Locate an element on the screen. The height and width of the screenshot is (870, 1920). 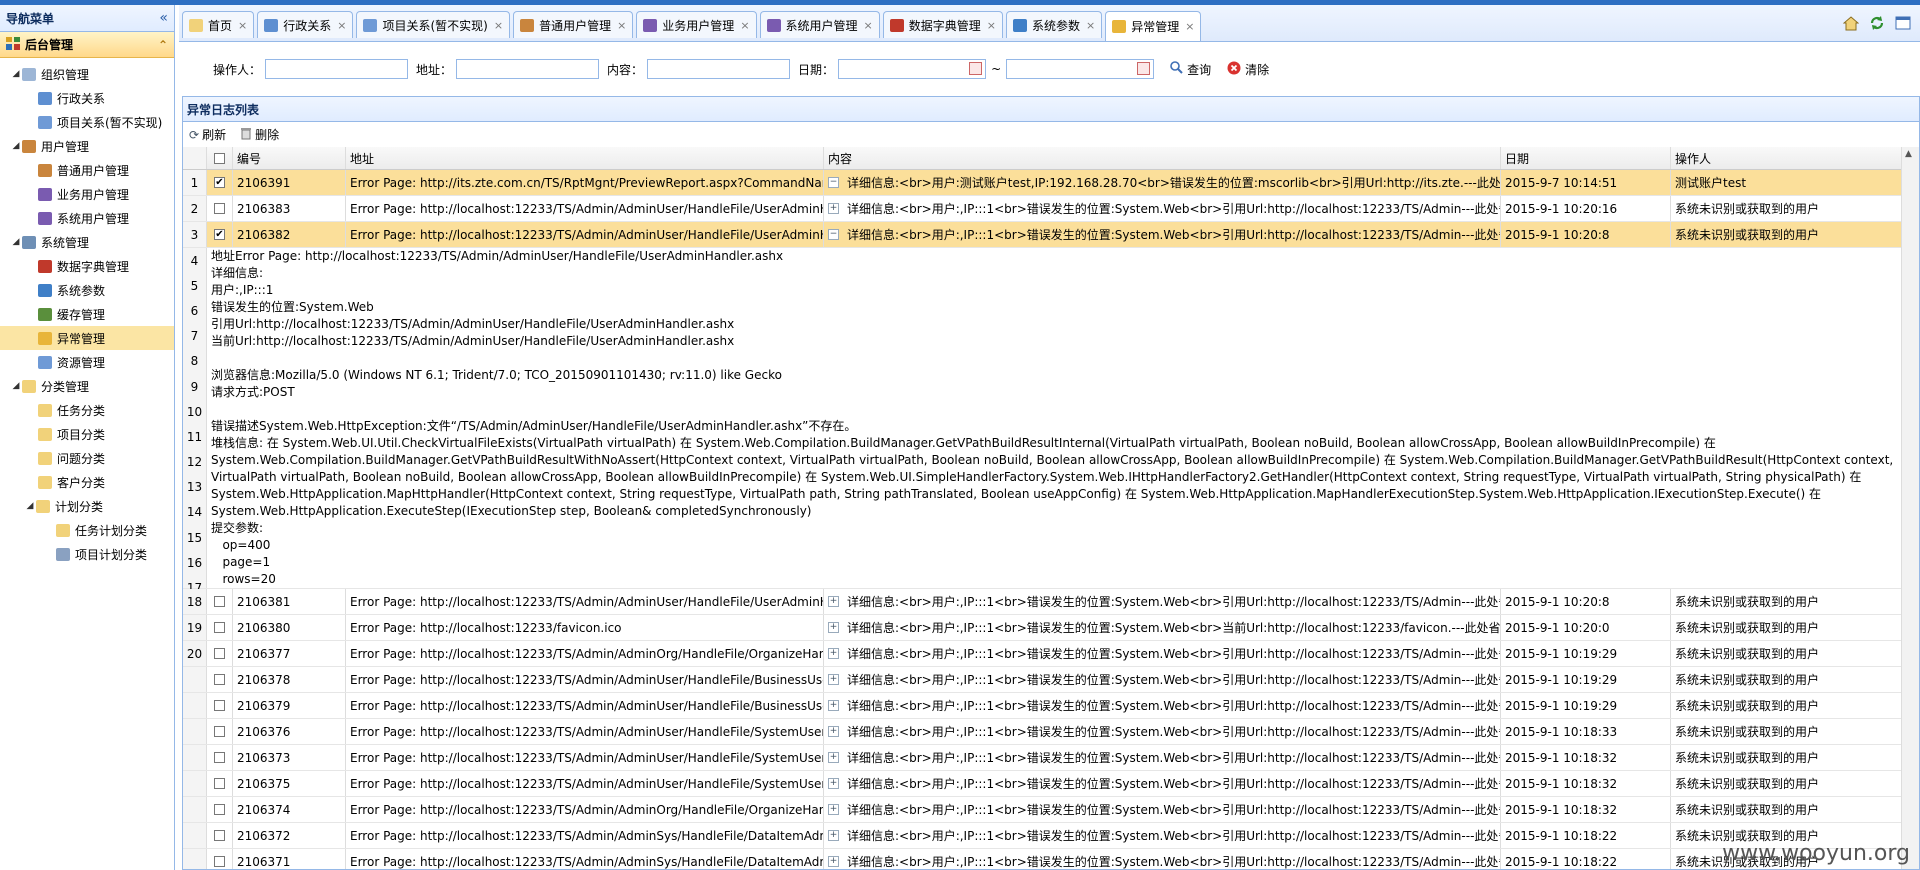
sidebar-item: 资源管理 is located at coordinates (87, 362).